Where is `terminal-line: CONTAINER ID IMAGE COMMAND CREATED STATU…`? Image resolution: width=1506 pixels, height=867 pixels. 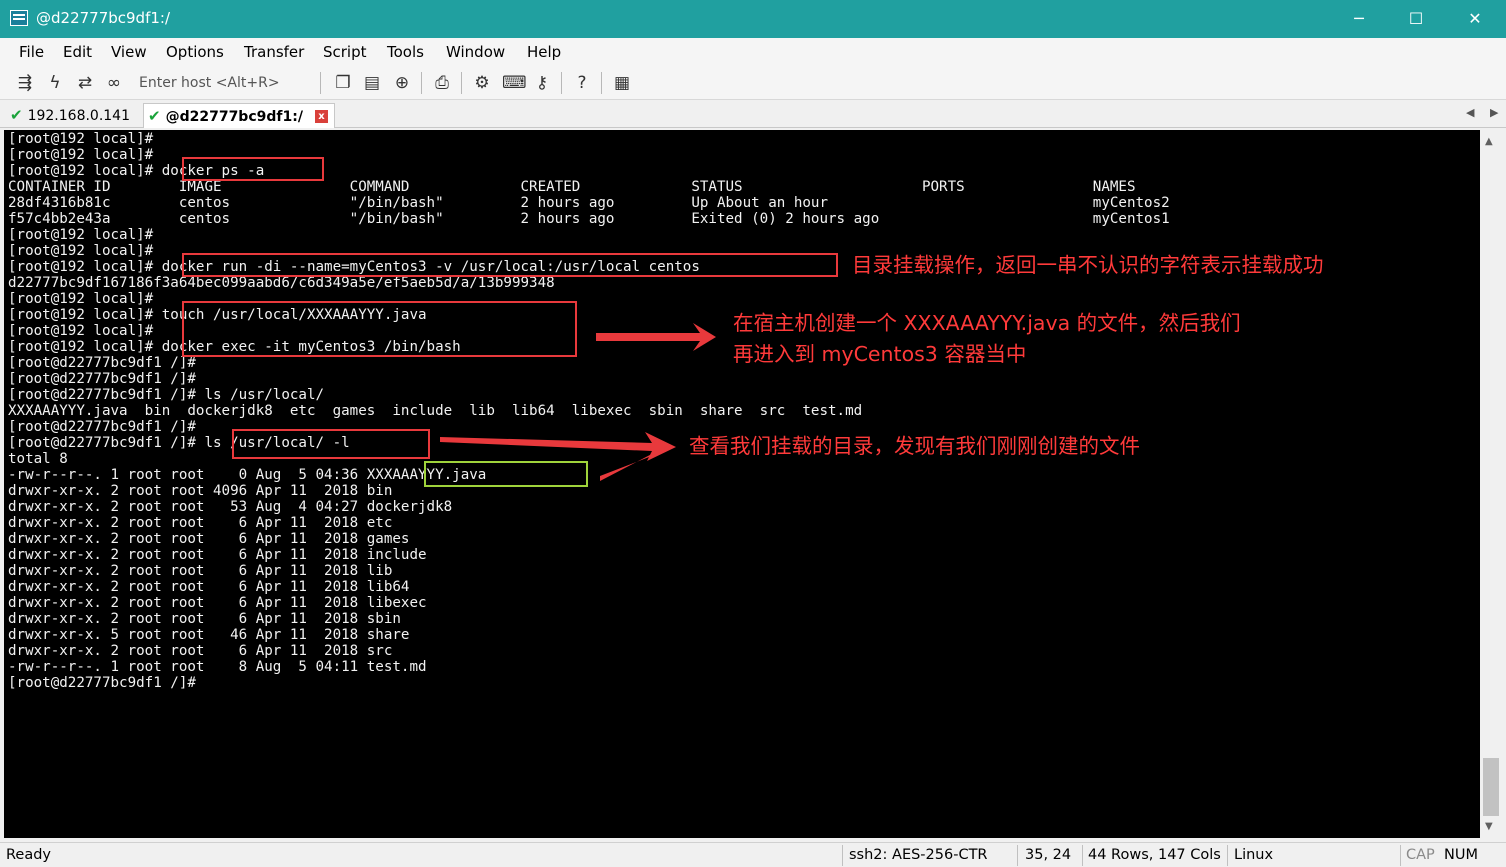
terminal-line: CONTAINER ID IMAGE COMMAND CREATED STATU… is located at coordinates (572, 187).